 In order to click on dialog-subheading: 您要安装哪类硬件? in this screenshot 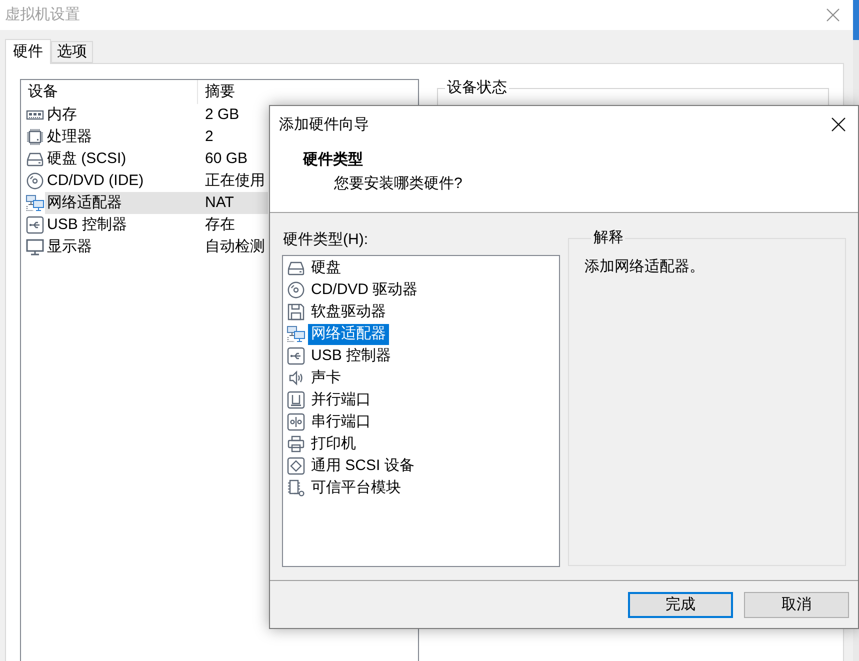, I will do `click(398, 184)`.